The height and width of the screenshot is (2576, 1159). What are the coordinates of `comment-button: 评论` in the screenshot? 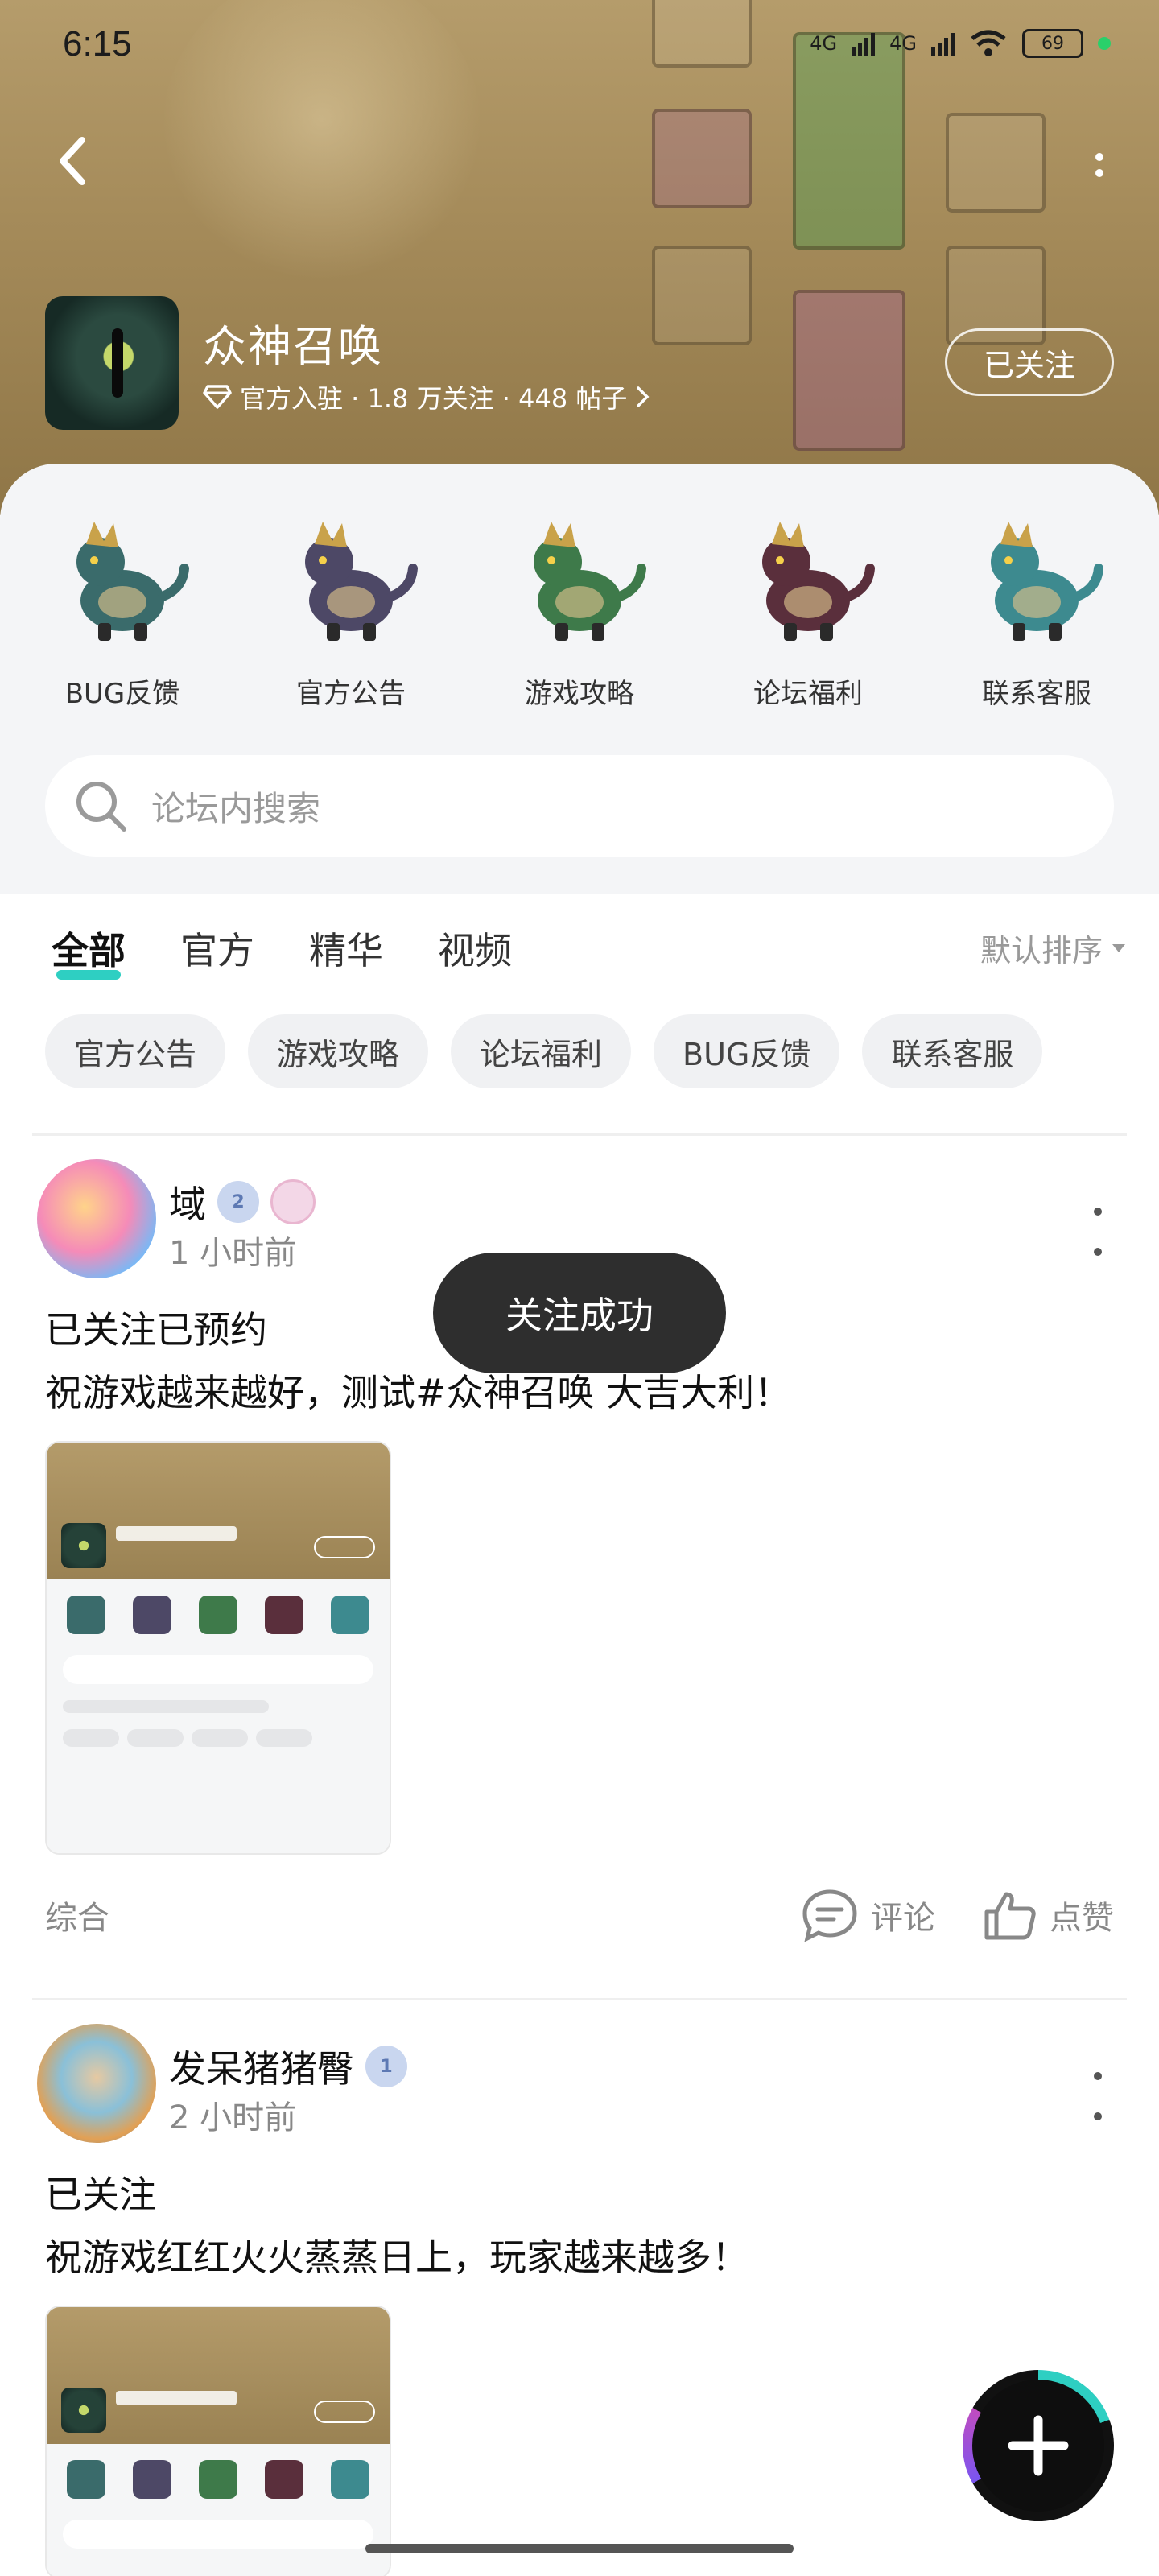 It's located at (868, 1915).